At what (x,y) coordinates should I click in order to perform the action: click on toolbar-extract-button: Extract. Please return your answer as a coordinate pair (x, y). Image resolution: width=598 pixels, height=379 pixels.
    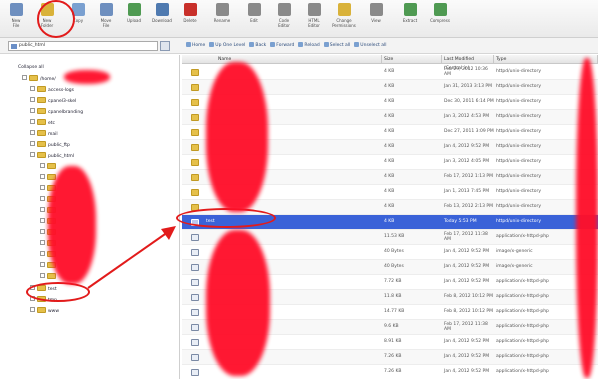
    Looking at the image, I should click on (410, 19).